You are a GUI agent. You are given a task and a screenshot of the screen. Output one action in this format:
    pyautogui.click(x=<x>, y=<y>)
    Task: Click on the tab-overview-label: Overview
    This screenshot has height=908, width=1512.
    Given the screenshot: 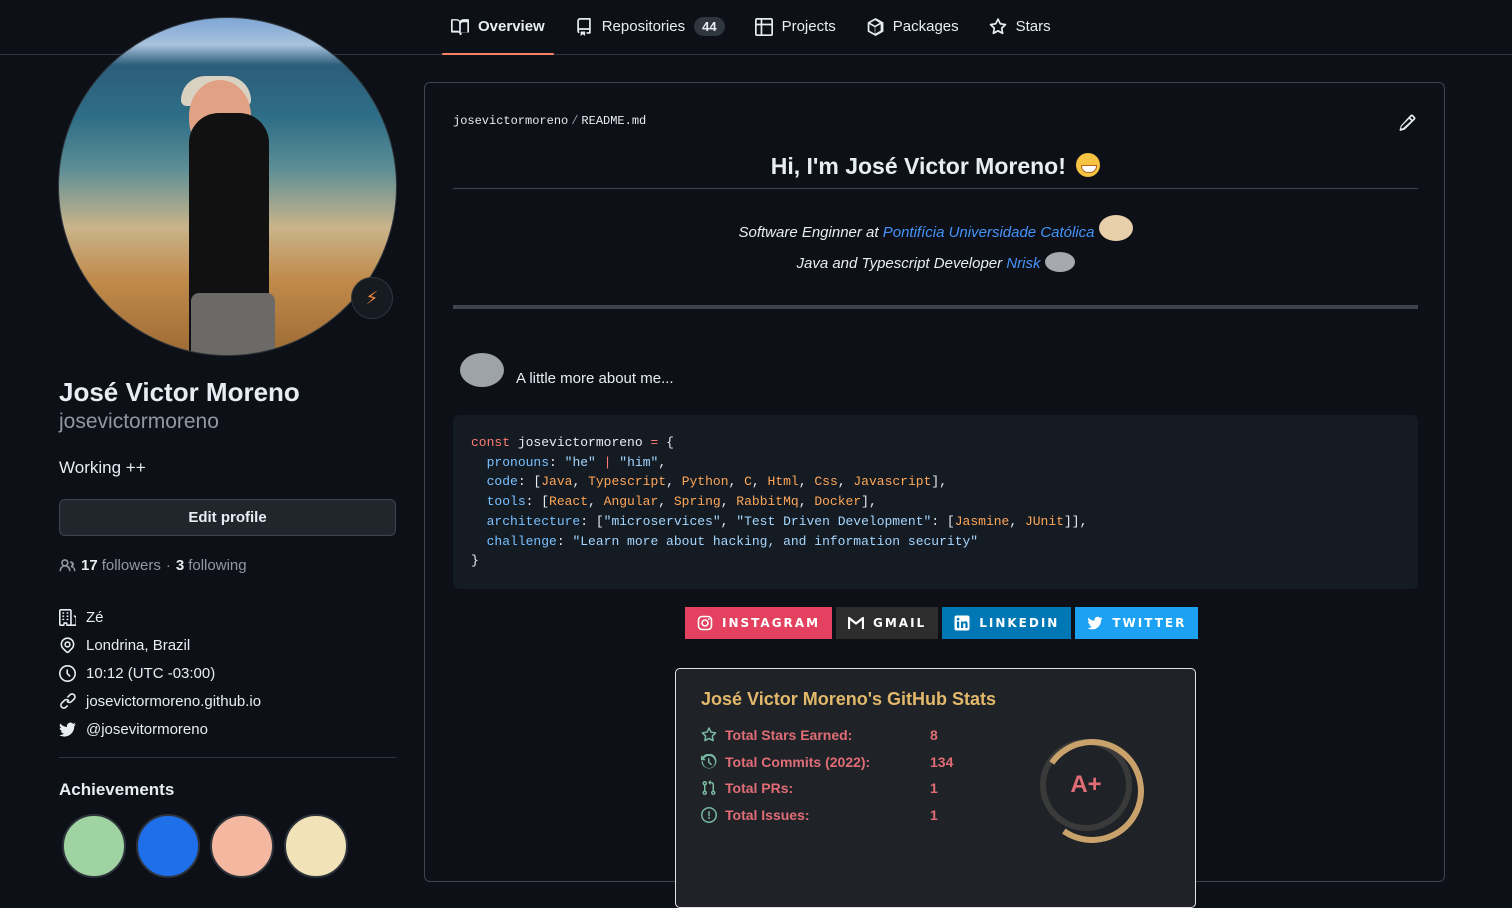 What is the action you would take?
    pyautogui.click(x=511, y=26)
    